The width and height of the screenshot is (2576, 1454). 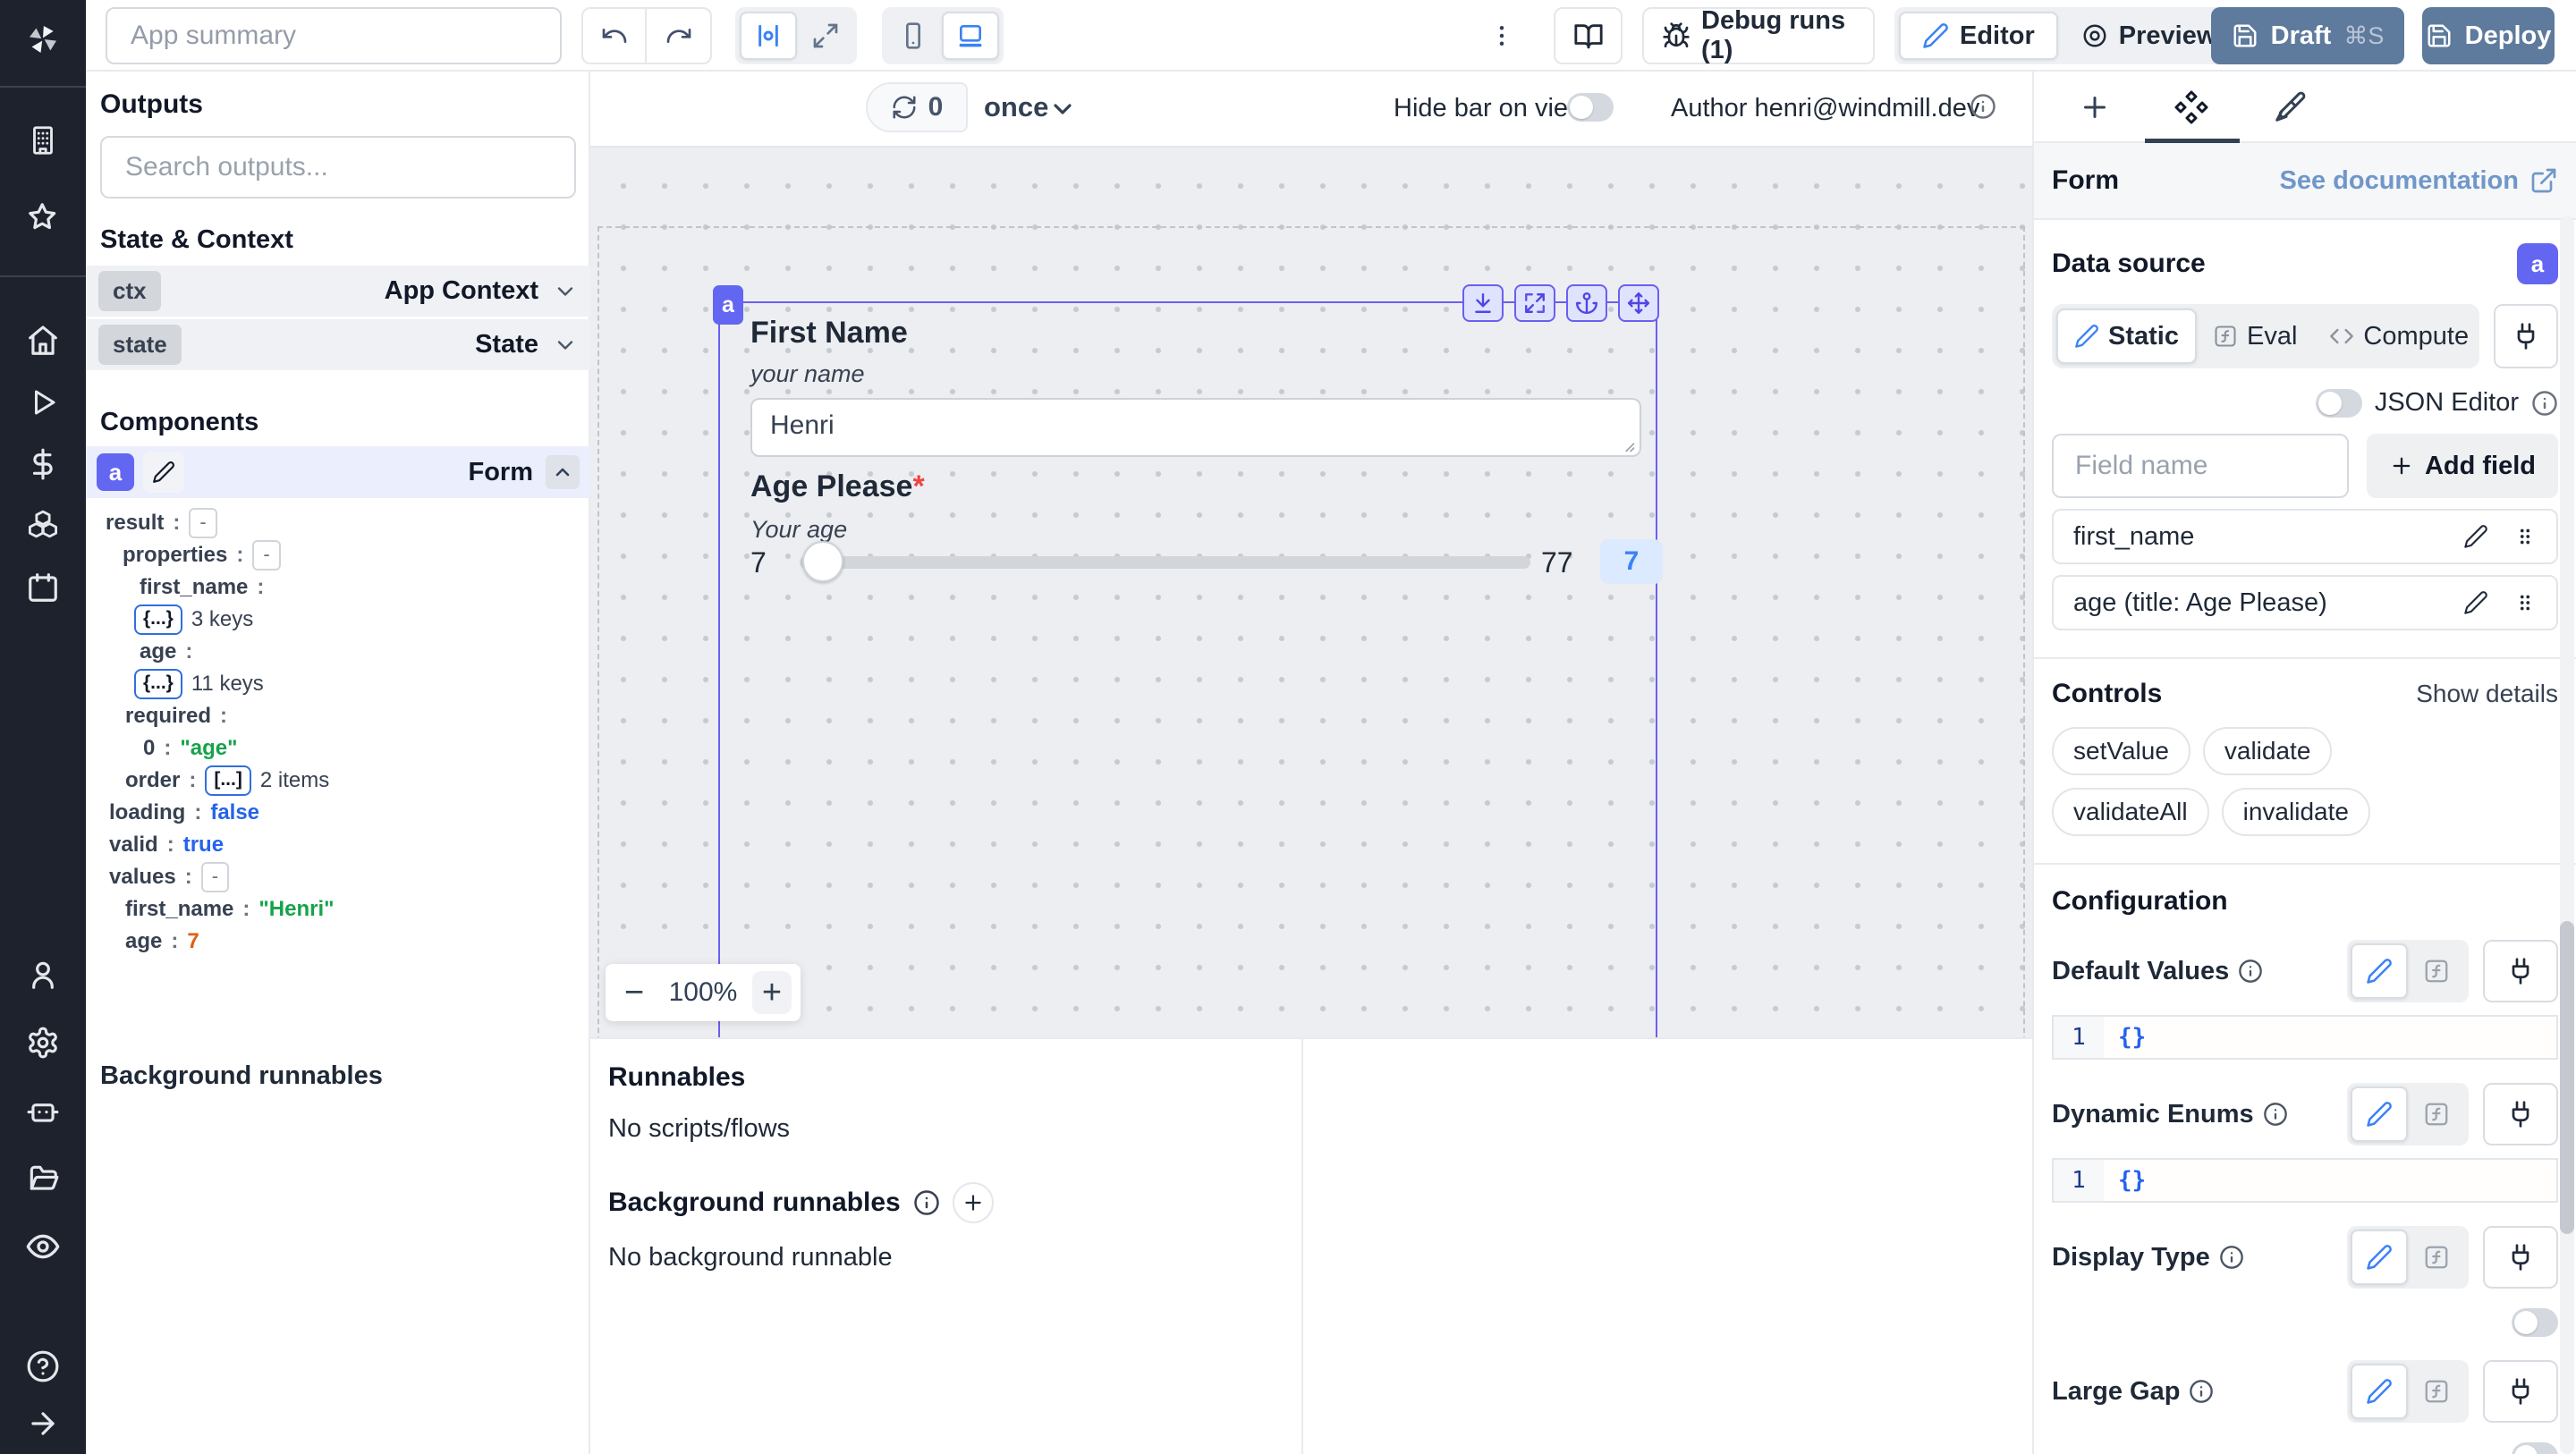 What do you see at coordinates (2535, 1448) in the screenshot?
I see `large-gap-toggle` at bounding box center [2535, 1448].